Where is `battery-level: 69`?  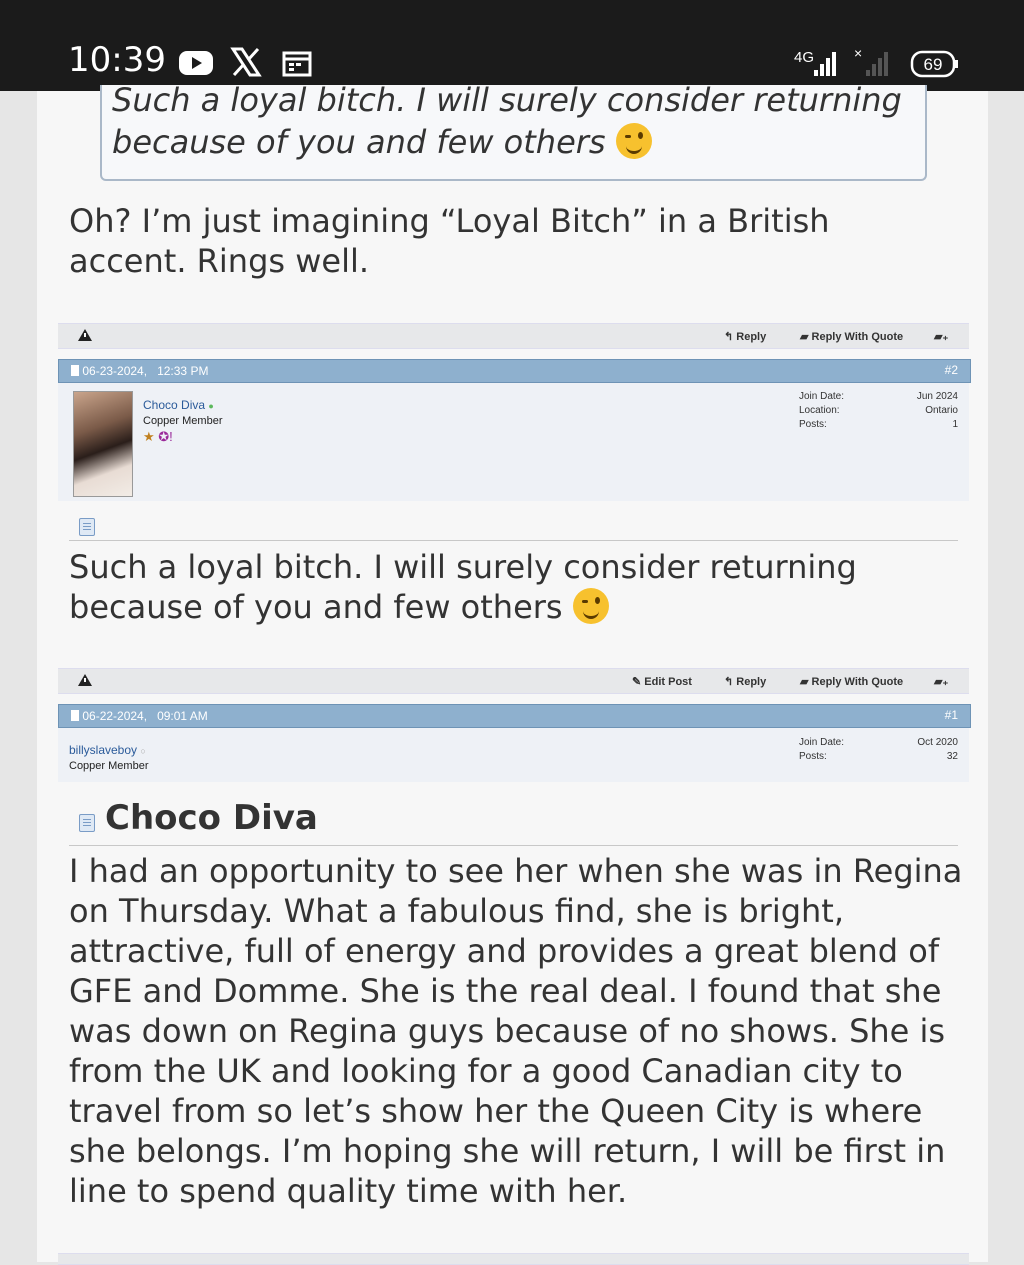
battery-level: 69 is located at coordinates (933, 64).